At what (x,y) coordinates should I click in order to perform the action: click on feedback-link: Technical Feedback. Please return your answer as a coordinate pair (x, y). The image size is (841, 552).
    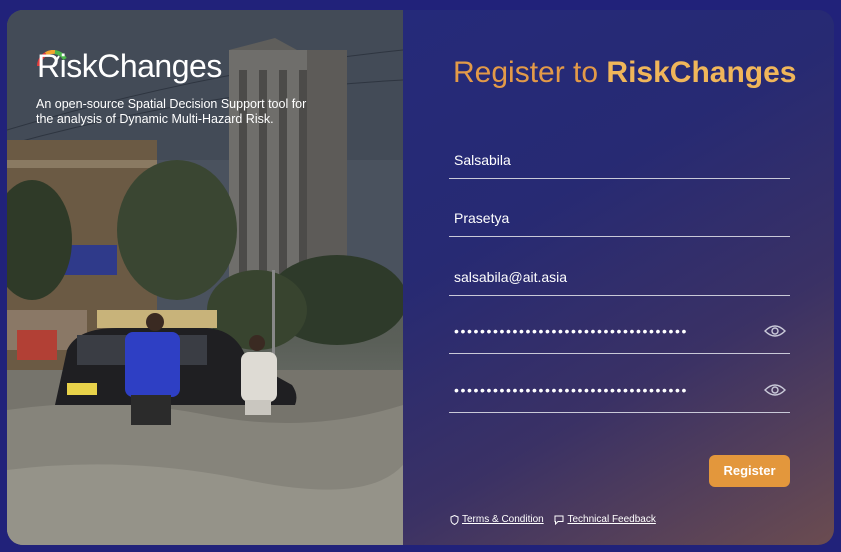
    Looking at the image, I should click on (611, 519).